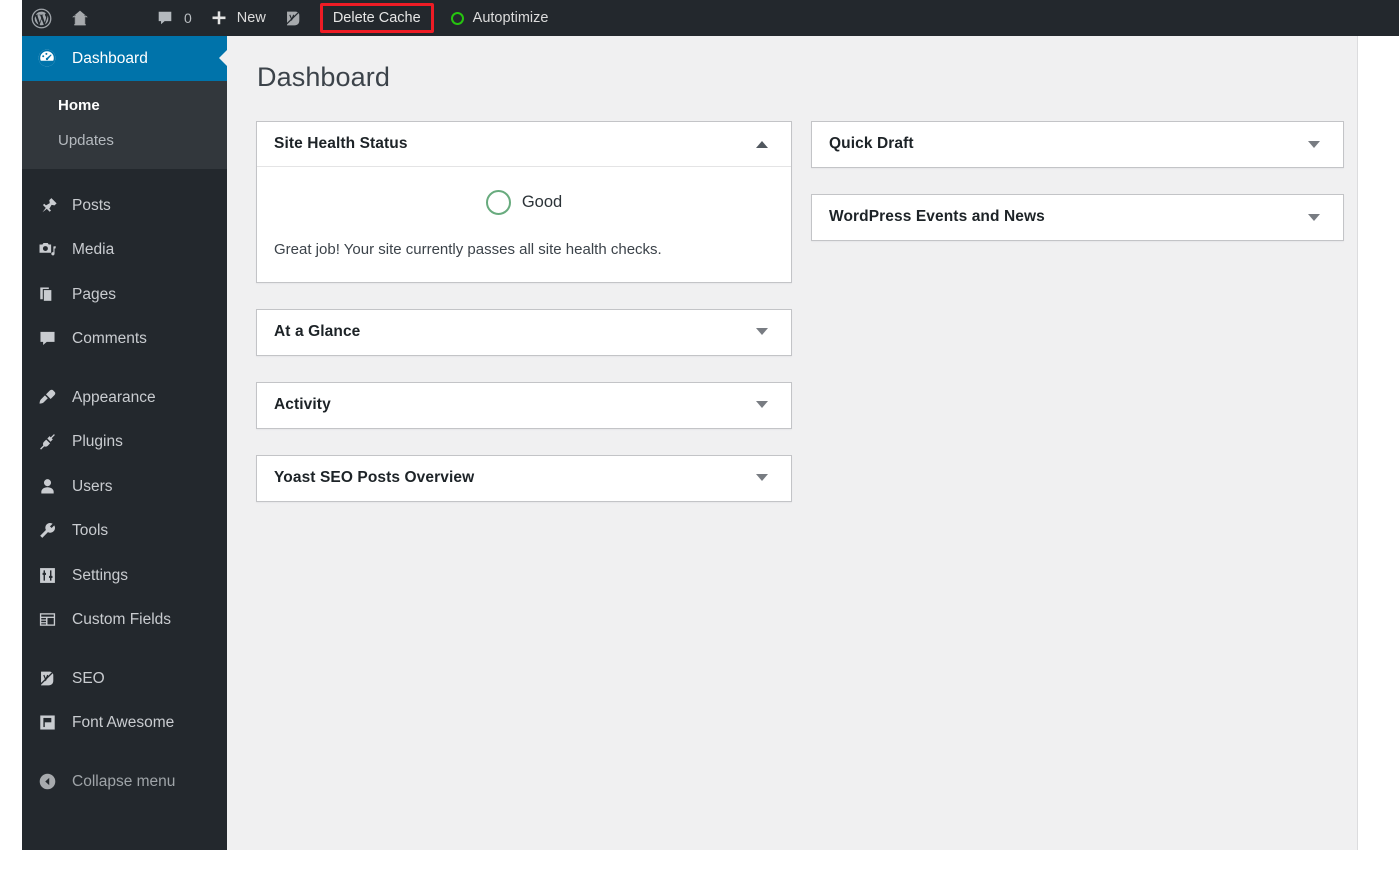 The width and height of the screenshot is (1399, 874). I want to click on user-icon, so click(47, 486).